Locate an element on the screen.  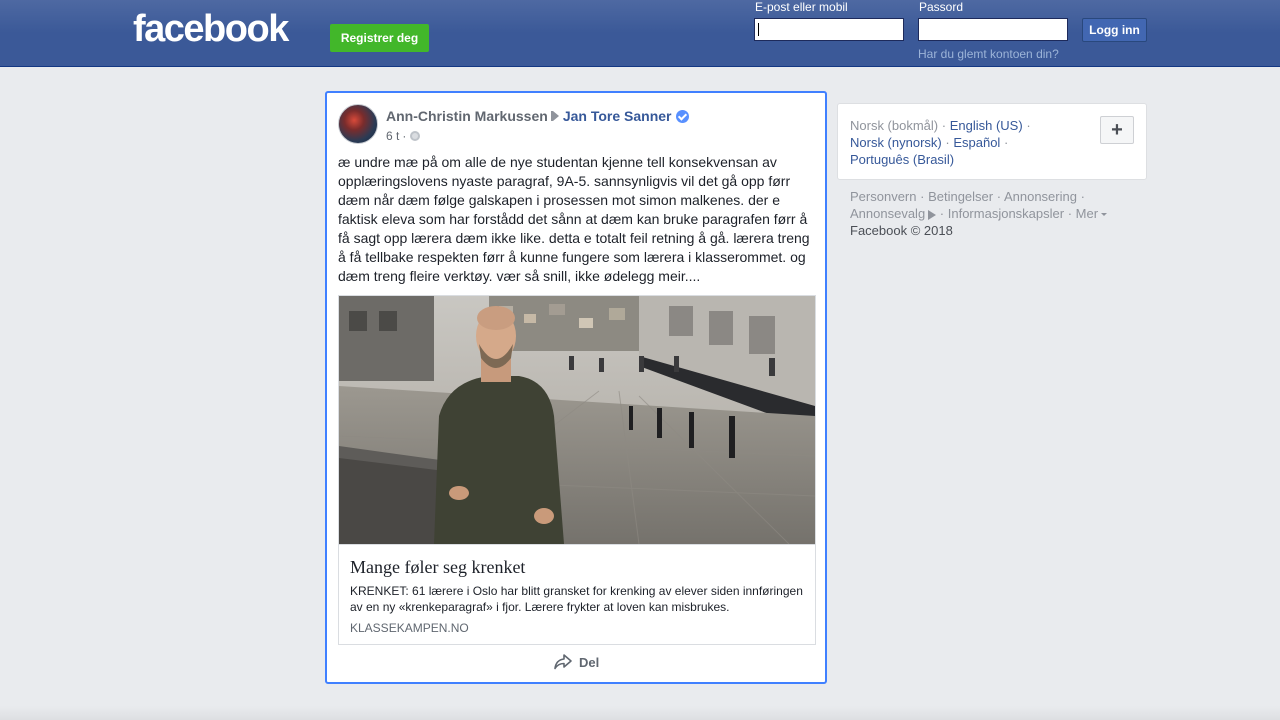
password-label: Passord is located at coordinates (941, 7).